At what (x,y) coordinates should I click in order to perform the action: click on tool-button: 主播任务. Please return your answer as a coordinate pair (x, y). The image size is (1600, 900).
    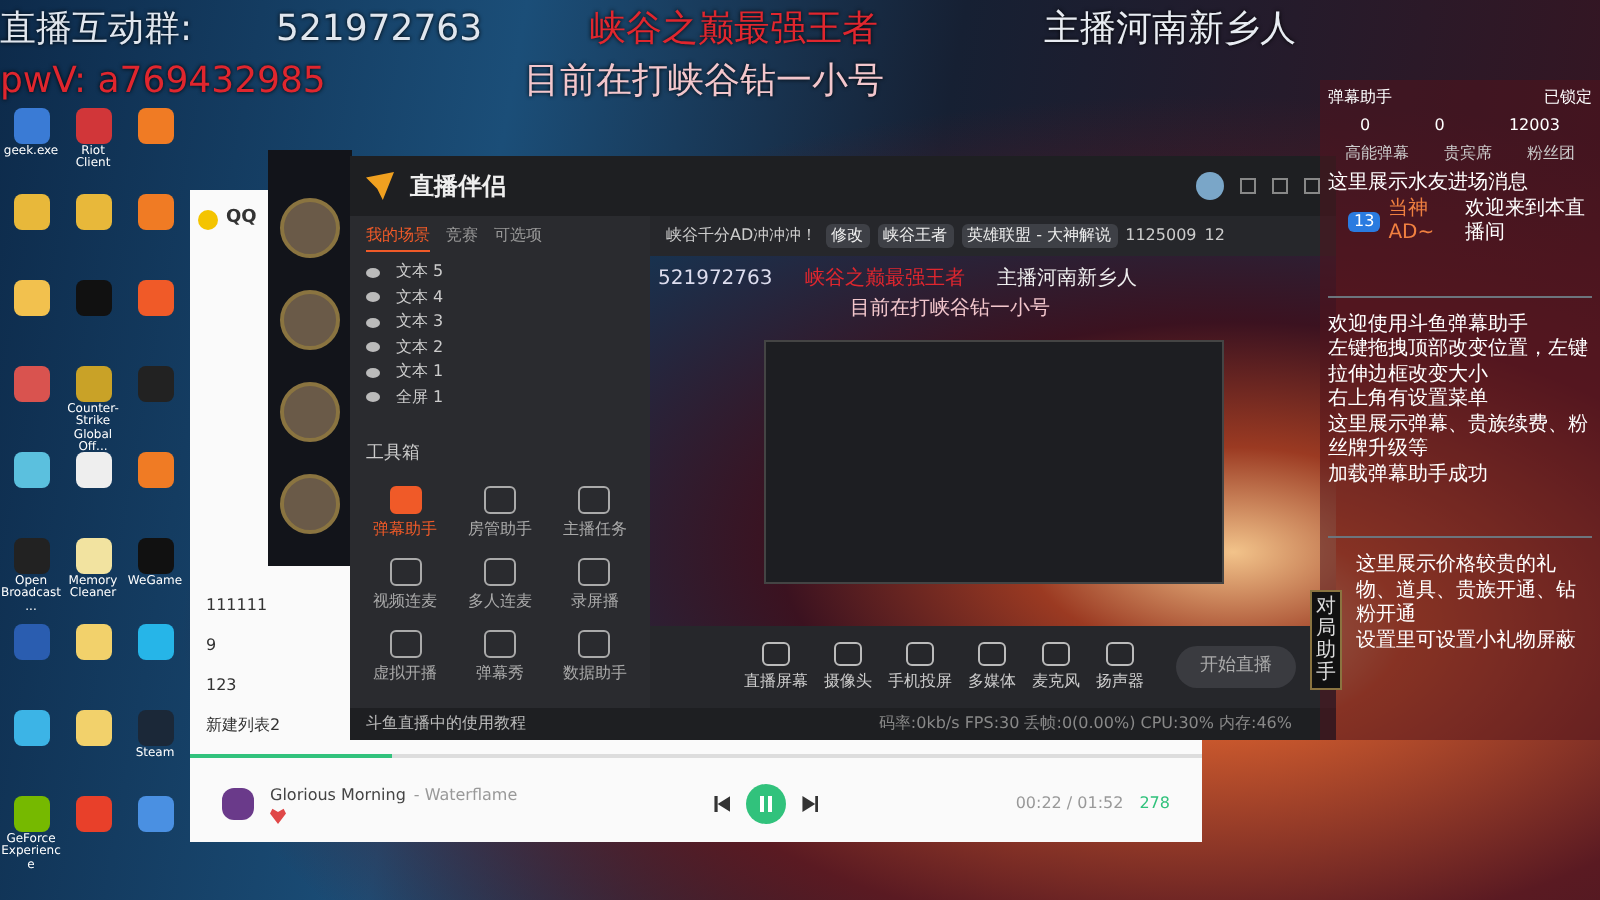
    Looking at the image, I should click on (594, 513).